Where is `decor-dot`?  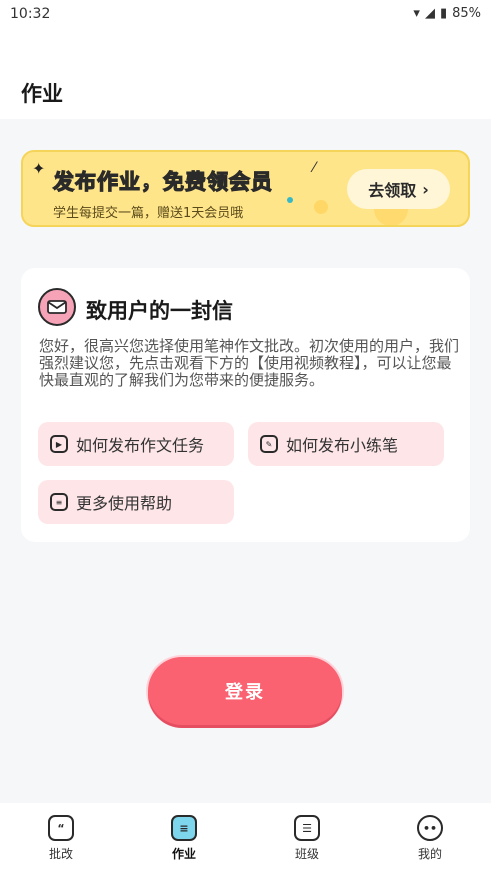
decor-dot is located at coordinates (290, 200).